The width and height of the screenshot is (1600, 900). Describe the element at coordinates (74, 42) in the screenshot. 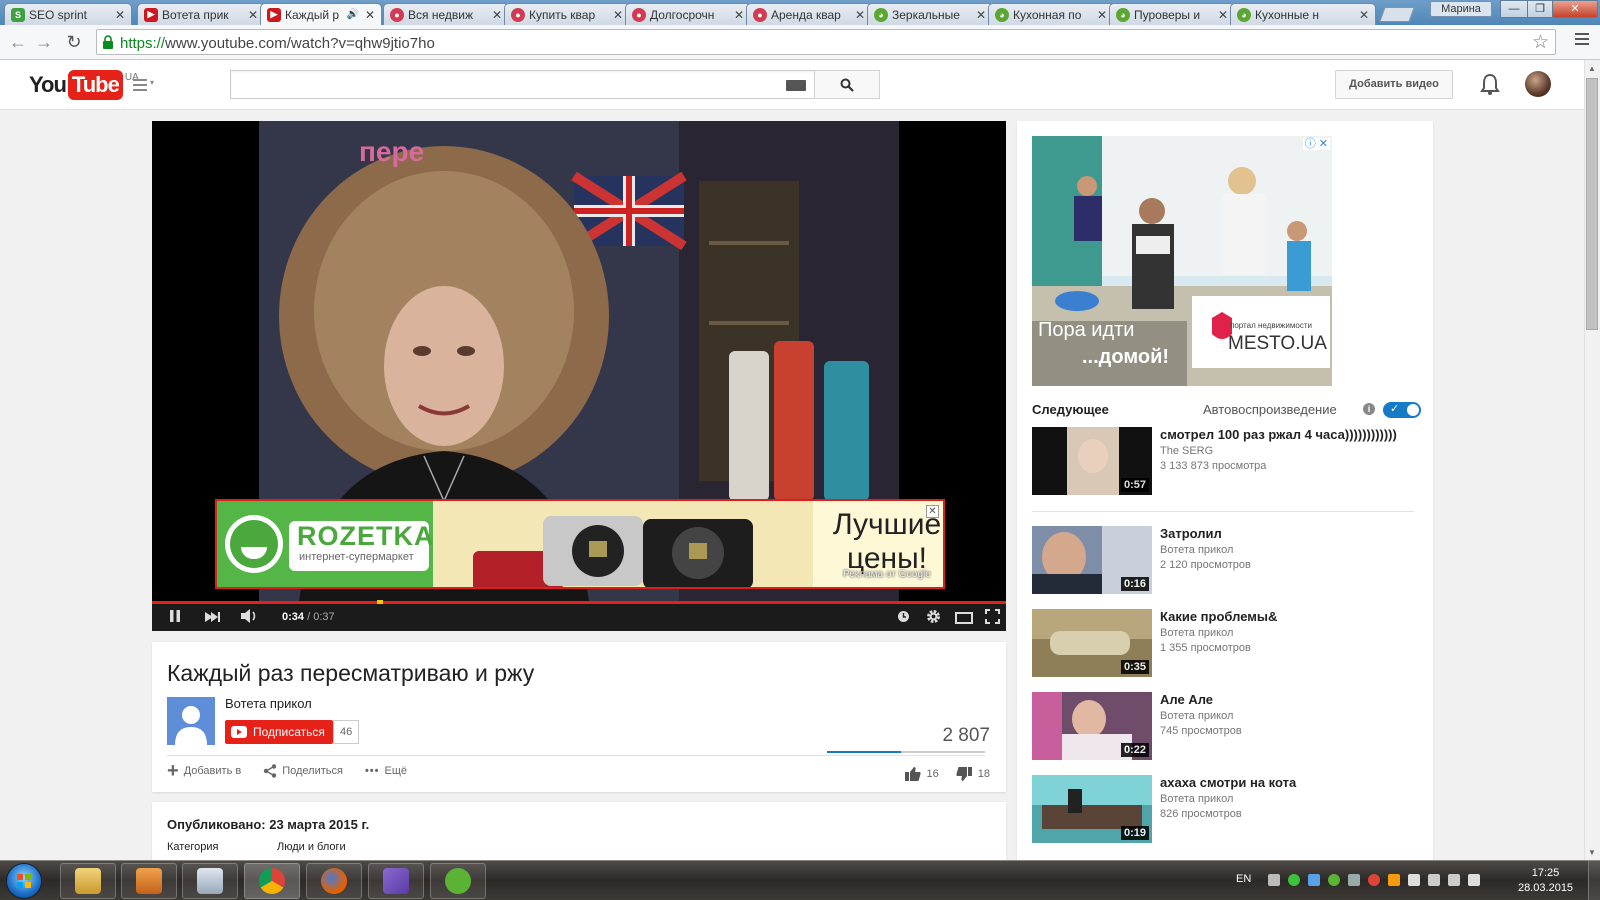

I see `reload-icon: ↻` at that location.